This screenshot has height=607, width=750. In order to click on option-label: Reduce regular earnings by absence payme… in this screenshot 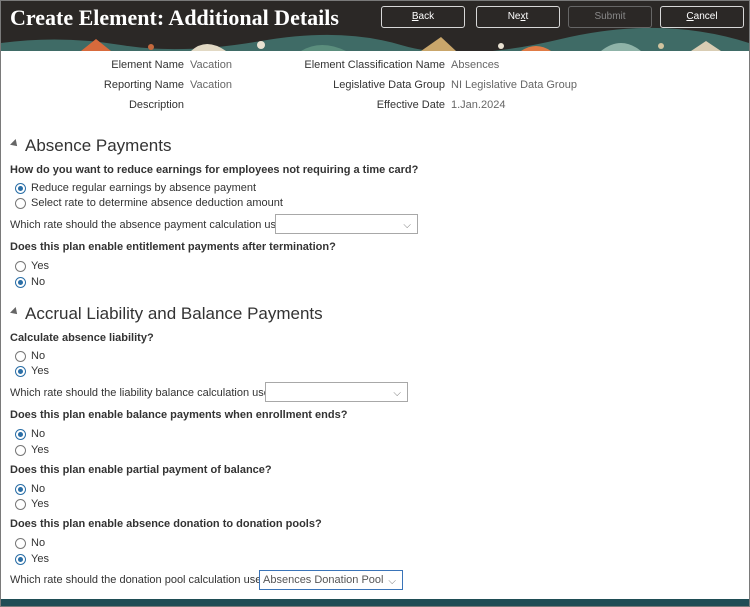, I will do `click(144, 188)`.